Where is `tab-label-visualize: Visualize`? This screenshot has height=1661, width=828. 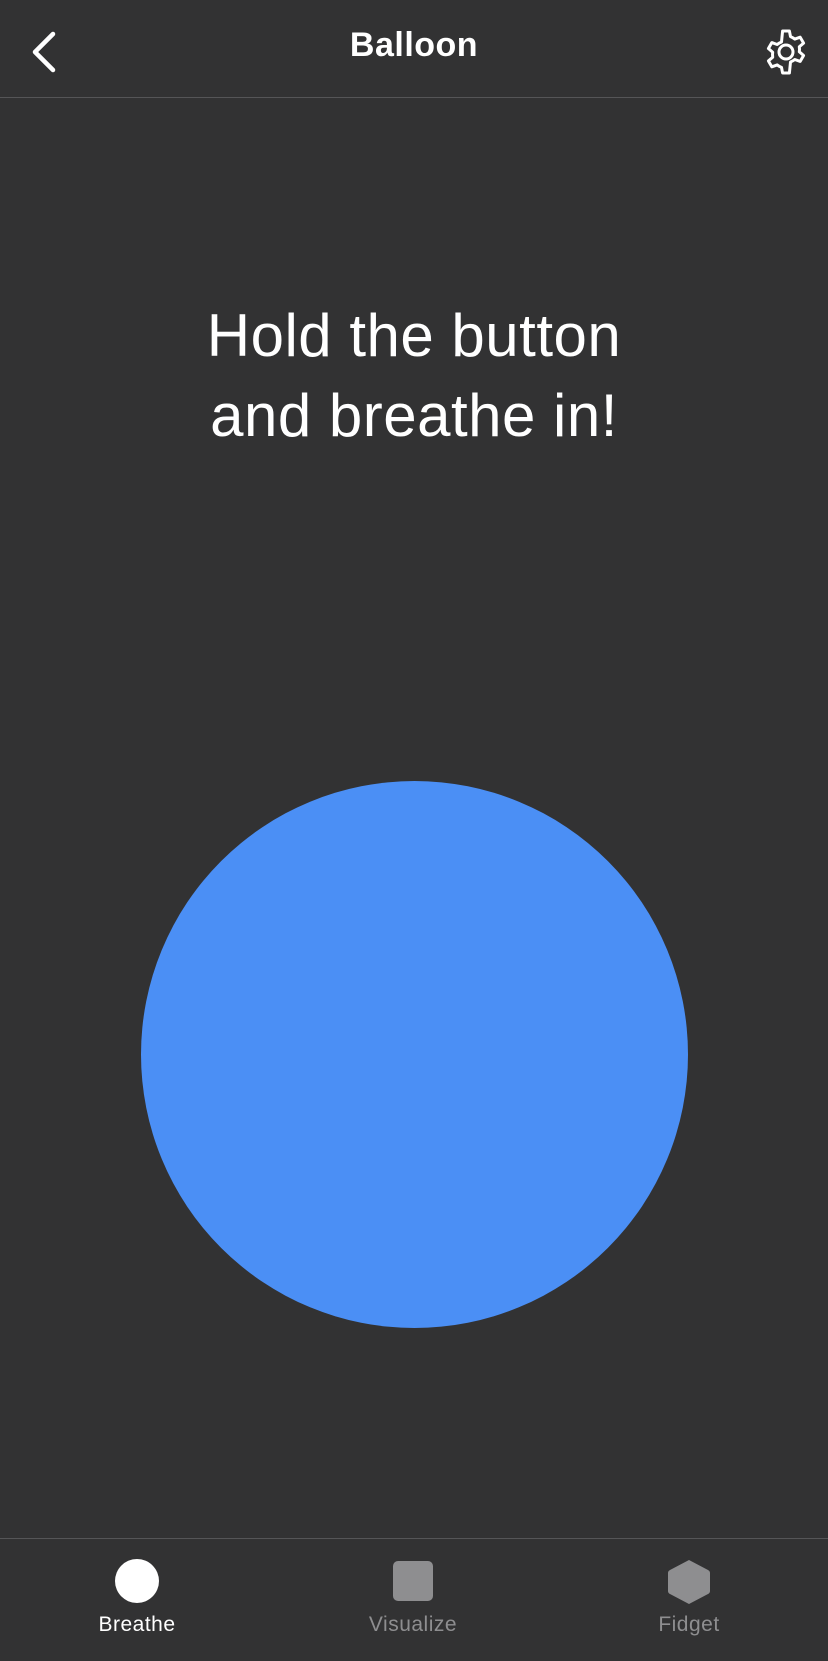
tab-label-visualize: Visualize is located at coordinates (413, 1624).